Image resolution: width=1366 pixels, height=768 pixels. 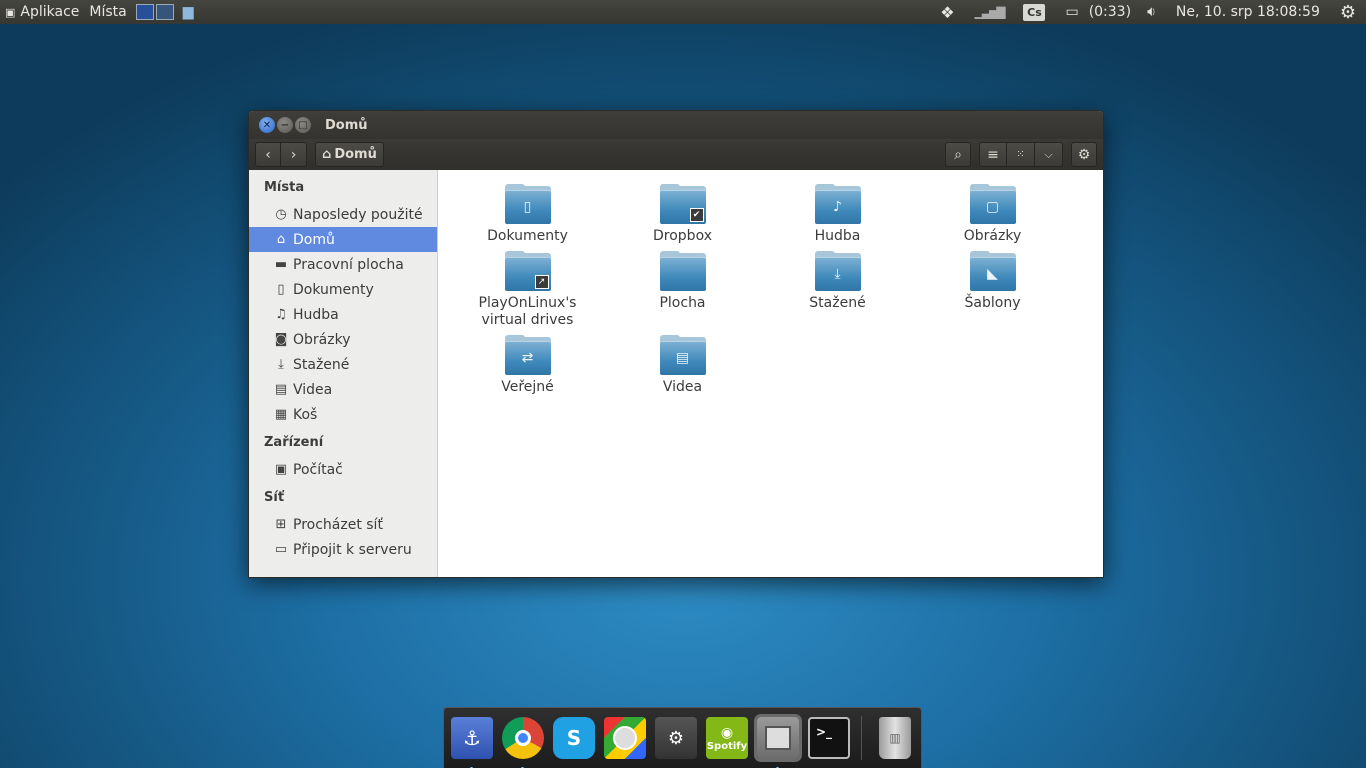 What do you see at coordinates (527, 271) in the screenshot?
I see `folder-icon: ↗` at bounding box center [527, 271].